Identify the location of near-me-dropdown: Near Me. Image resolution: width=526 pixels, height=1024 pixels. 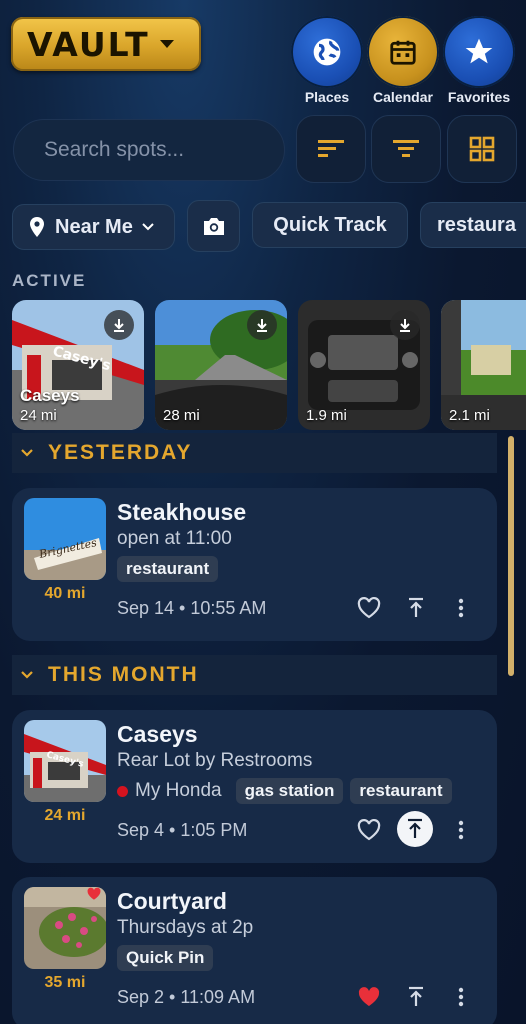
(93, 227).